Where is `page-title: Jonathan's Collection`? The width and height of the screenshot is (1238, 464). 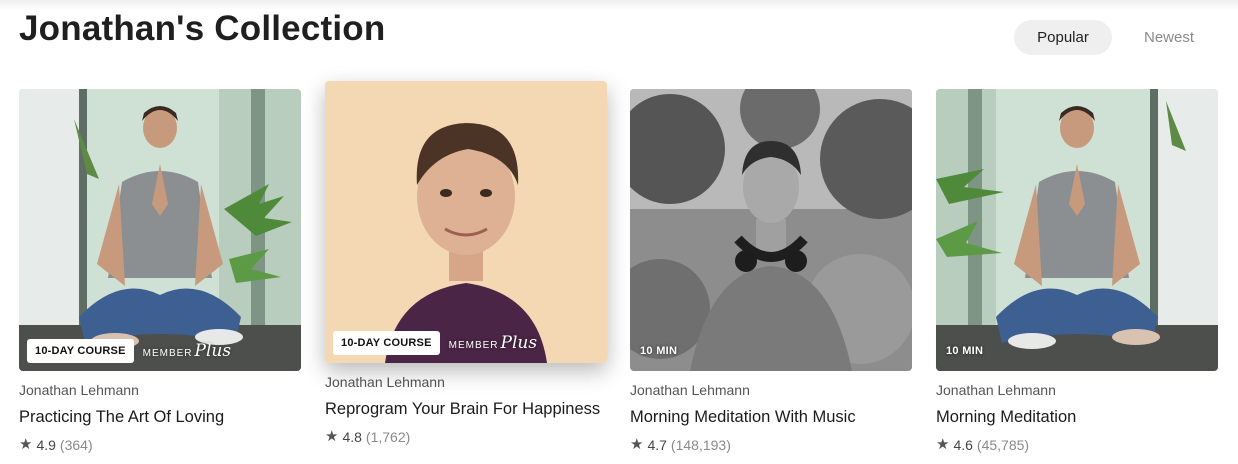
page-title: Jonathan's Collection is located at coordinates (202, 28).